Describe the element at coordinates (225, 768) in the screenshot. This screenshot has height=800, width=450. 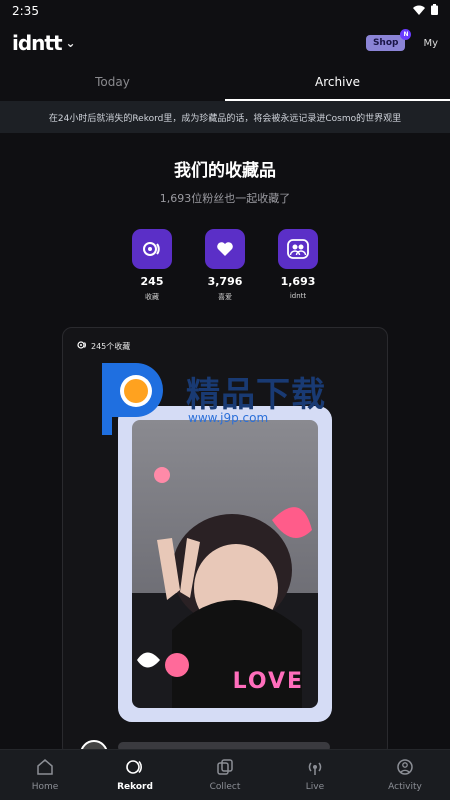
I see `collect-icon` at that location.